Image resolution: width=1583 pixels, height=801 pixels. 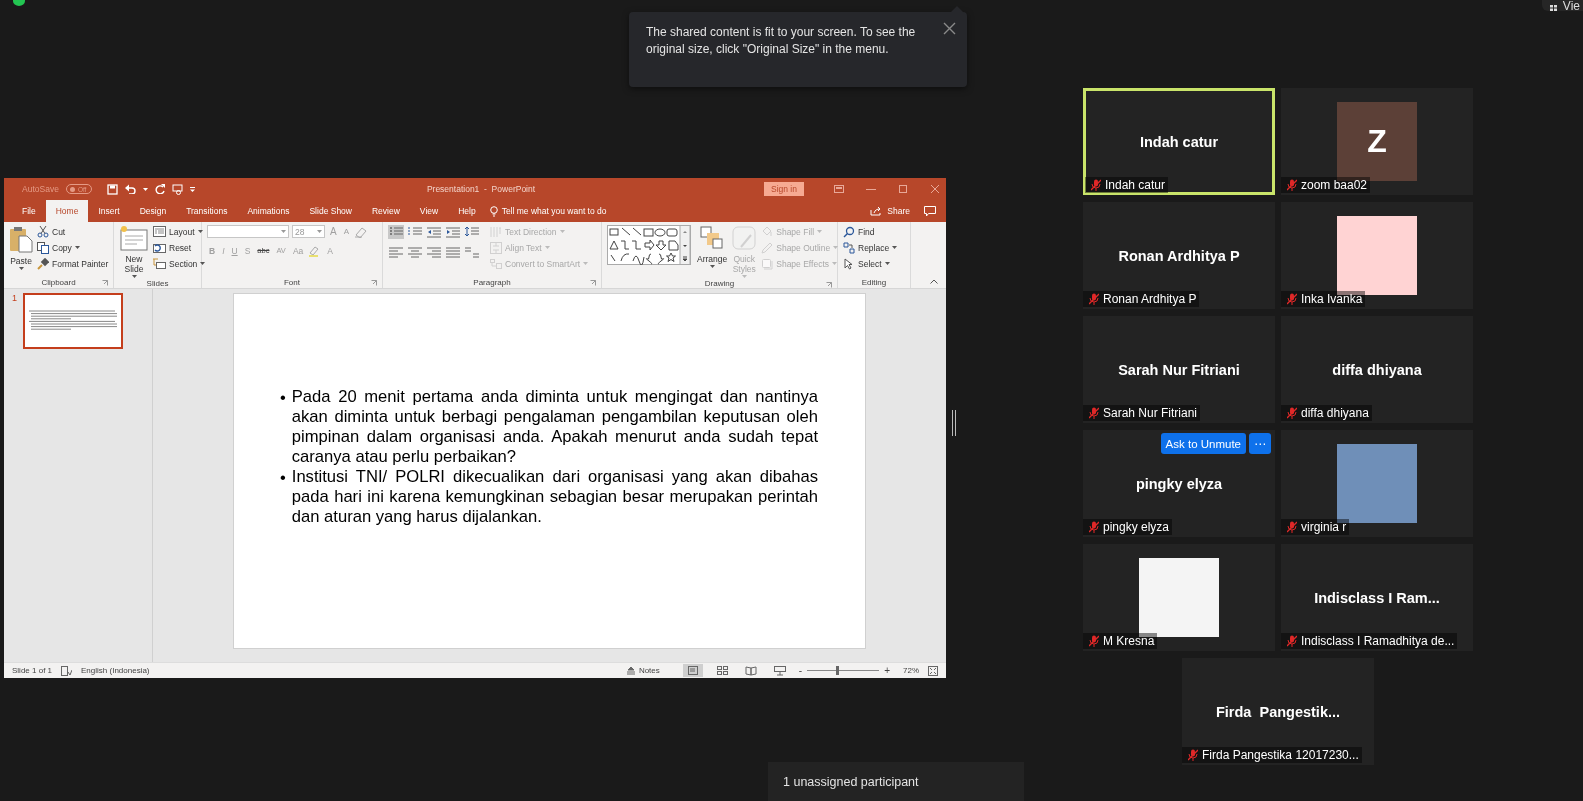 I want to click on scissors-icon, so click(x=43, y=231).